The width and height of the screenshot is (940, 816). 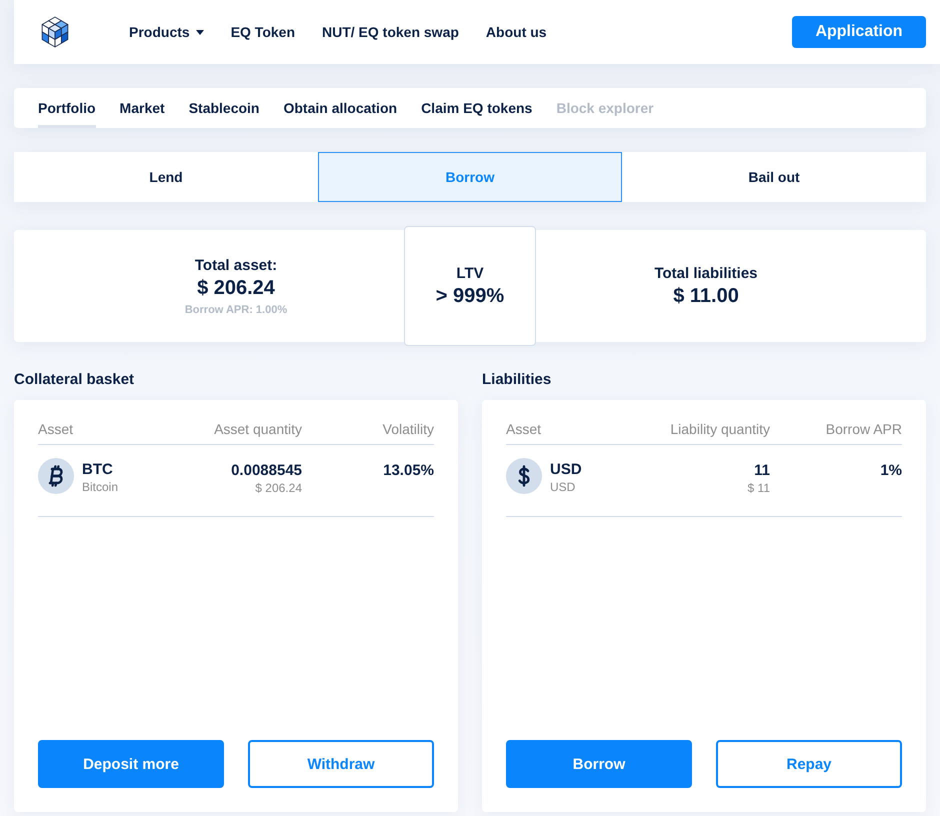 What do you see at coordinates (774, 177) in the screenshot?
I see `mode-tab: Bail out` at bounding box center [774, 177].